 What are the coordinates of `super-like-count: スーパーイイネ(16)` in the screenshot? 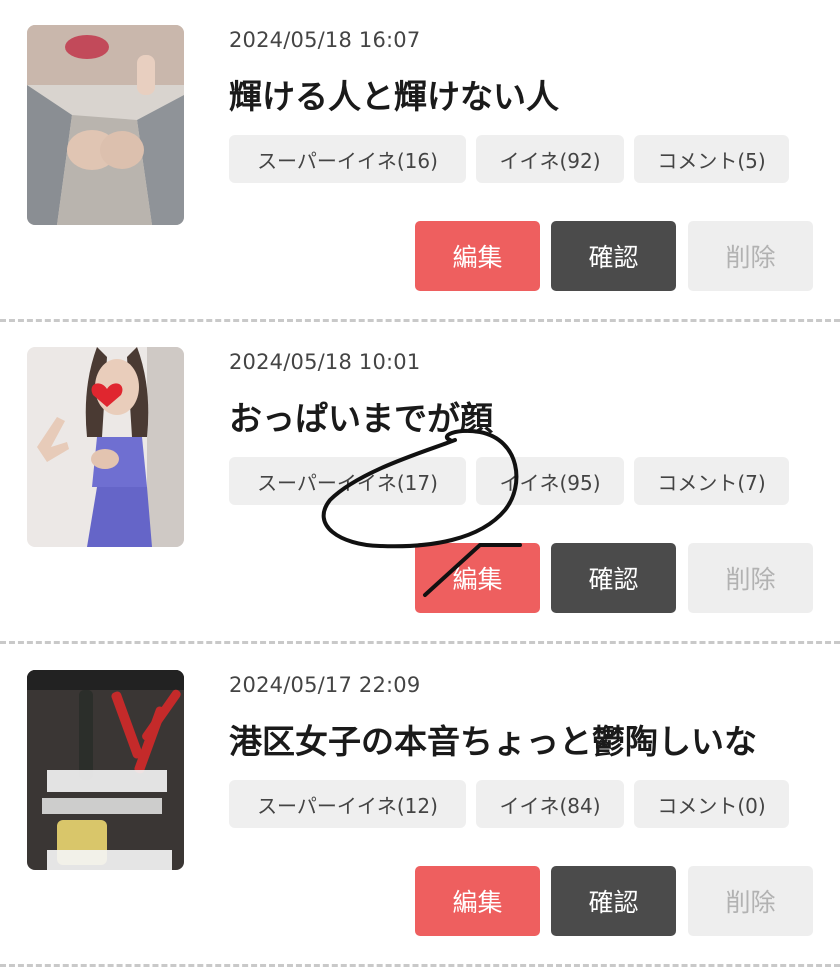 It's located at (347, 159).